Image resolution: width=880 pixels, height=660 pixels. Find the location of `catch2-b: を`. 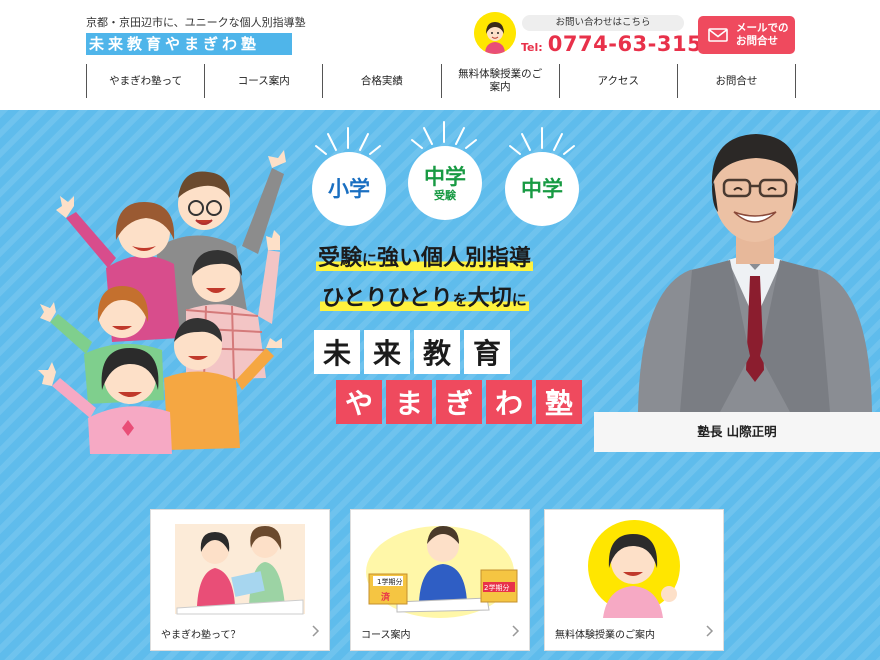

catch2-b: を is located at coordinates (460, 300).